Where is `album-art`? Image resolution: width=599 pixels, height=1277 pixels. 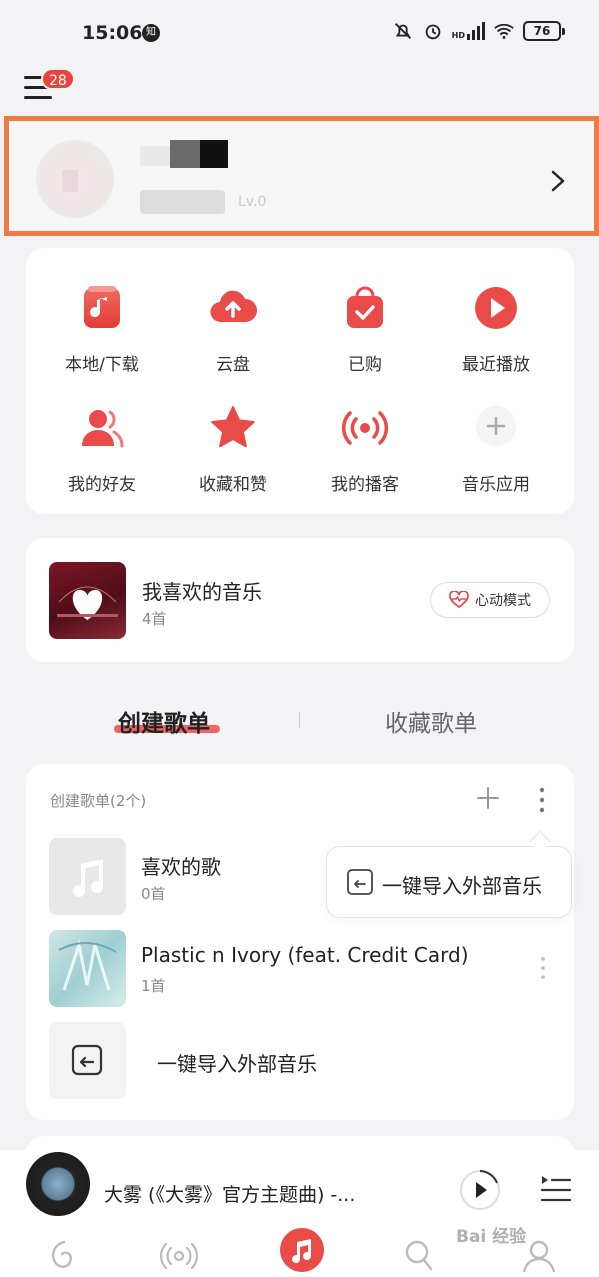
album-art is located at coordinates (87, 965).